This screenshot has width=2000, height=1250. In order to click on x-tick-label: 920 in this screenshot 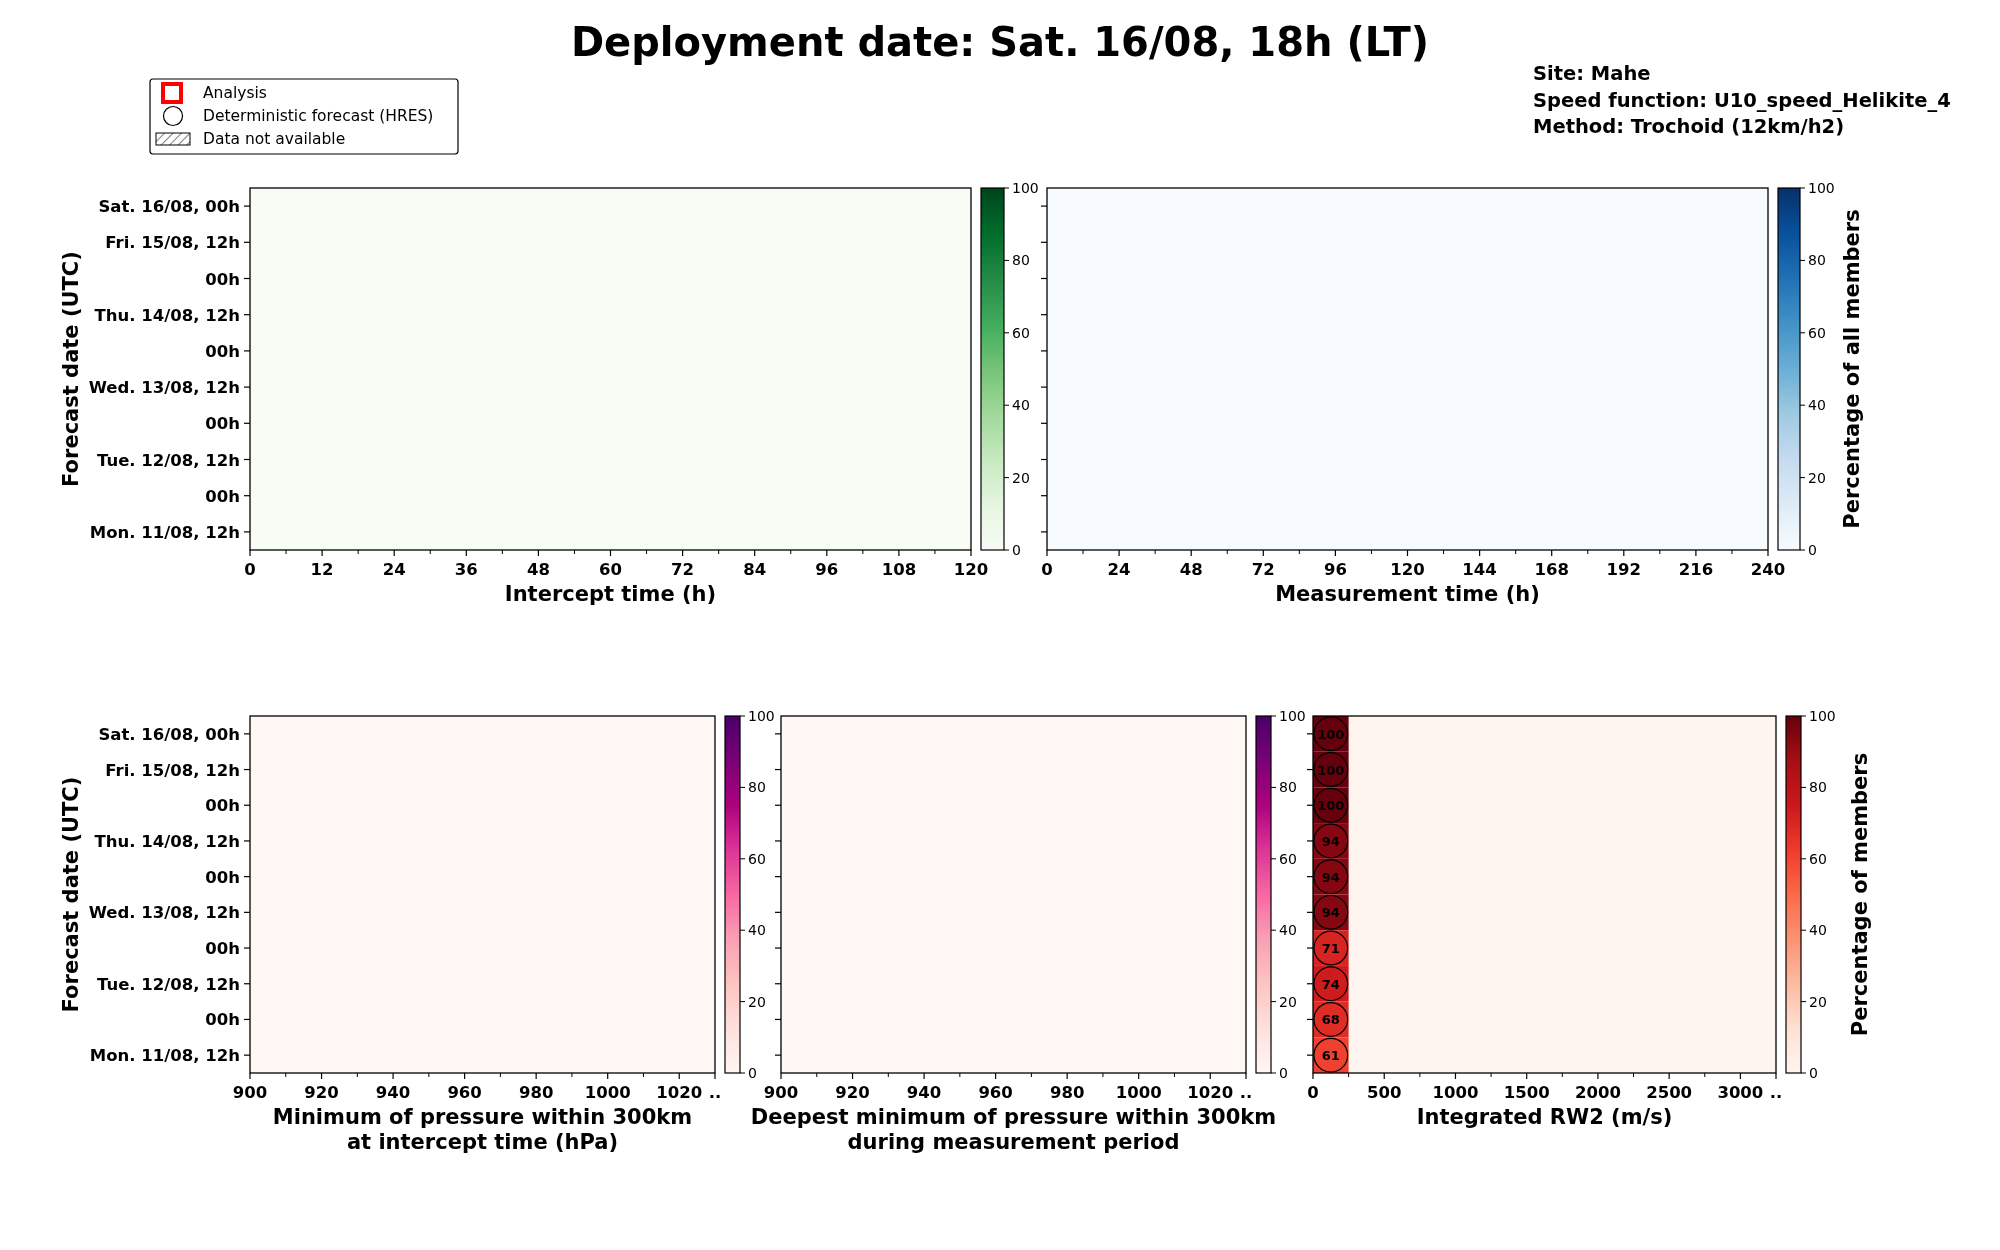, I will do `click(321, 1092)`.